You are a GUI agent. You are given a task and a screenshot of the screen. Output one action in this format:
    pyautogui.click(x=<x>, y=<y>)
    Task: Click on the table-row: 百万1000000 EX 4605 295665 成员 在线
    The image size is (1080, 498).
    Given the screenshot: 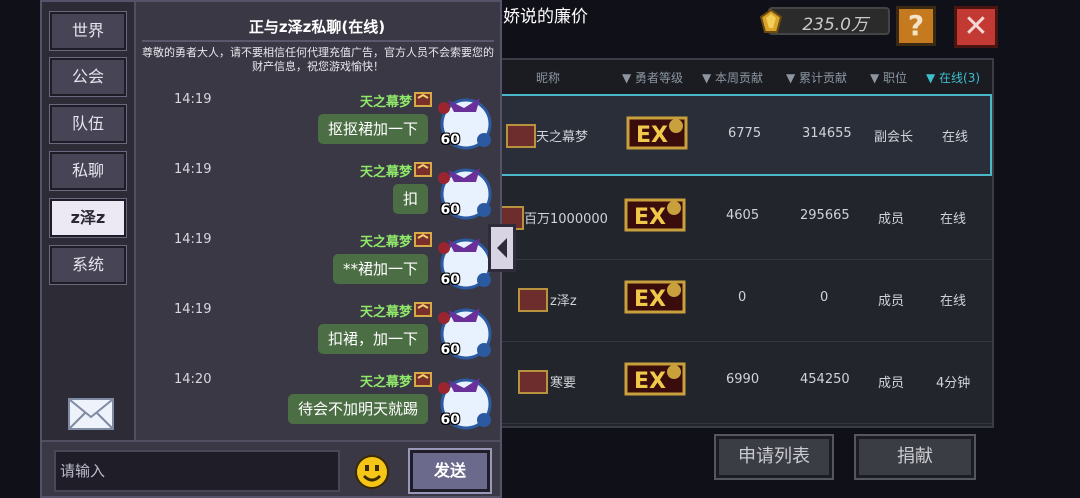 What is the action you would take?
    pyautogui.click(x=743, y=219)
    